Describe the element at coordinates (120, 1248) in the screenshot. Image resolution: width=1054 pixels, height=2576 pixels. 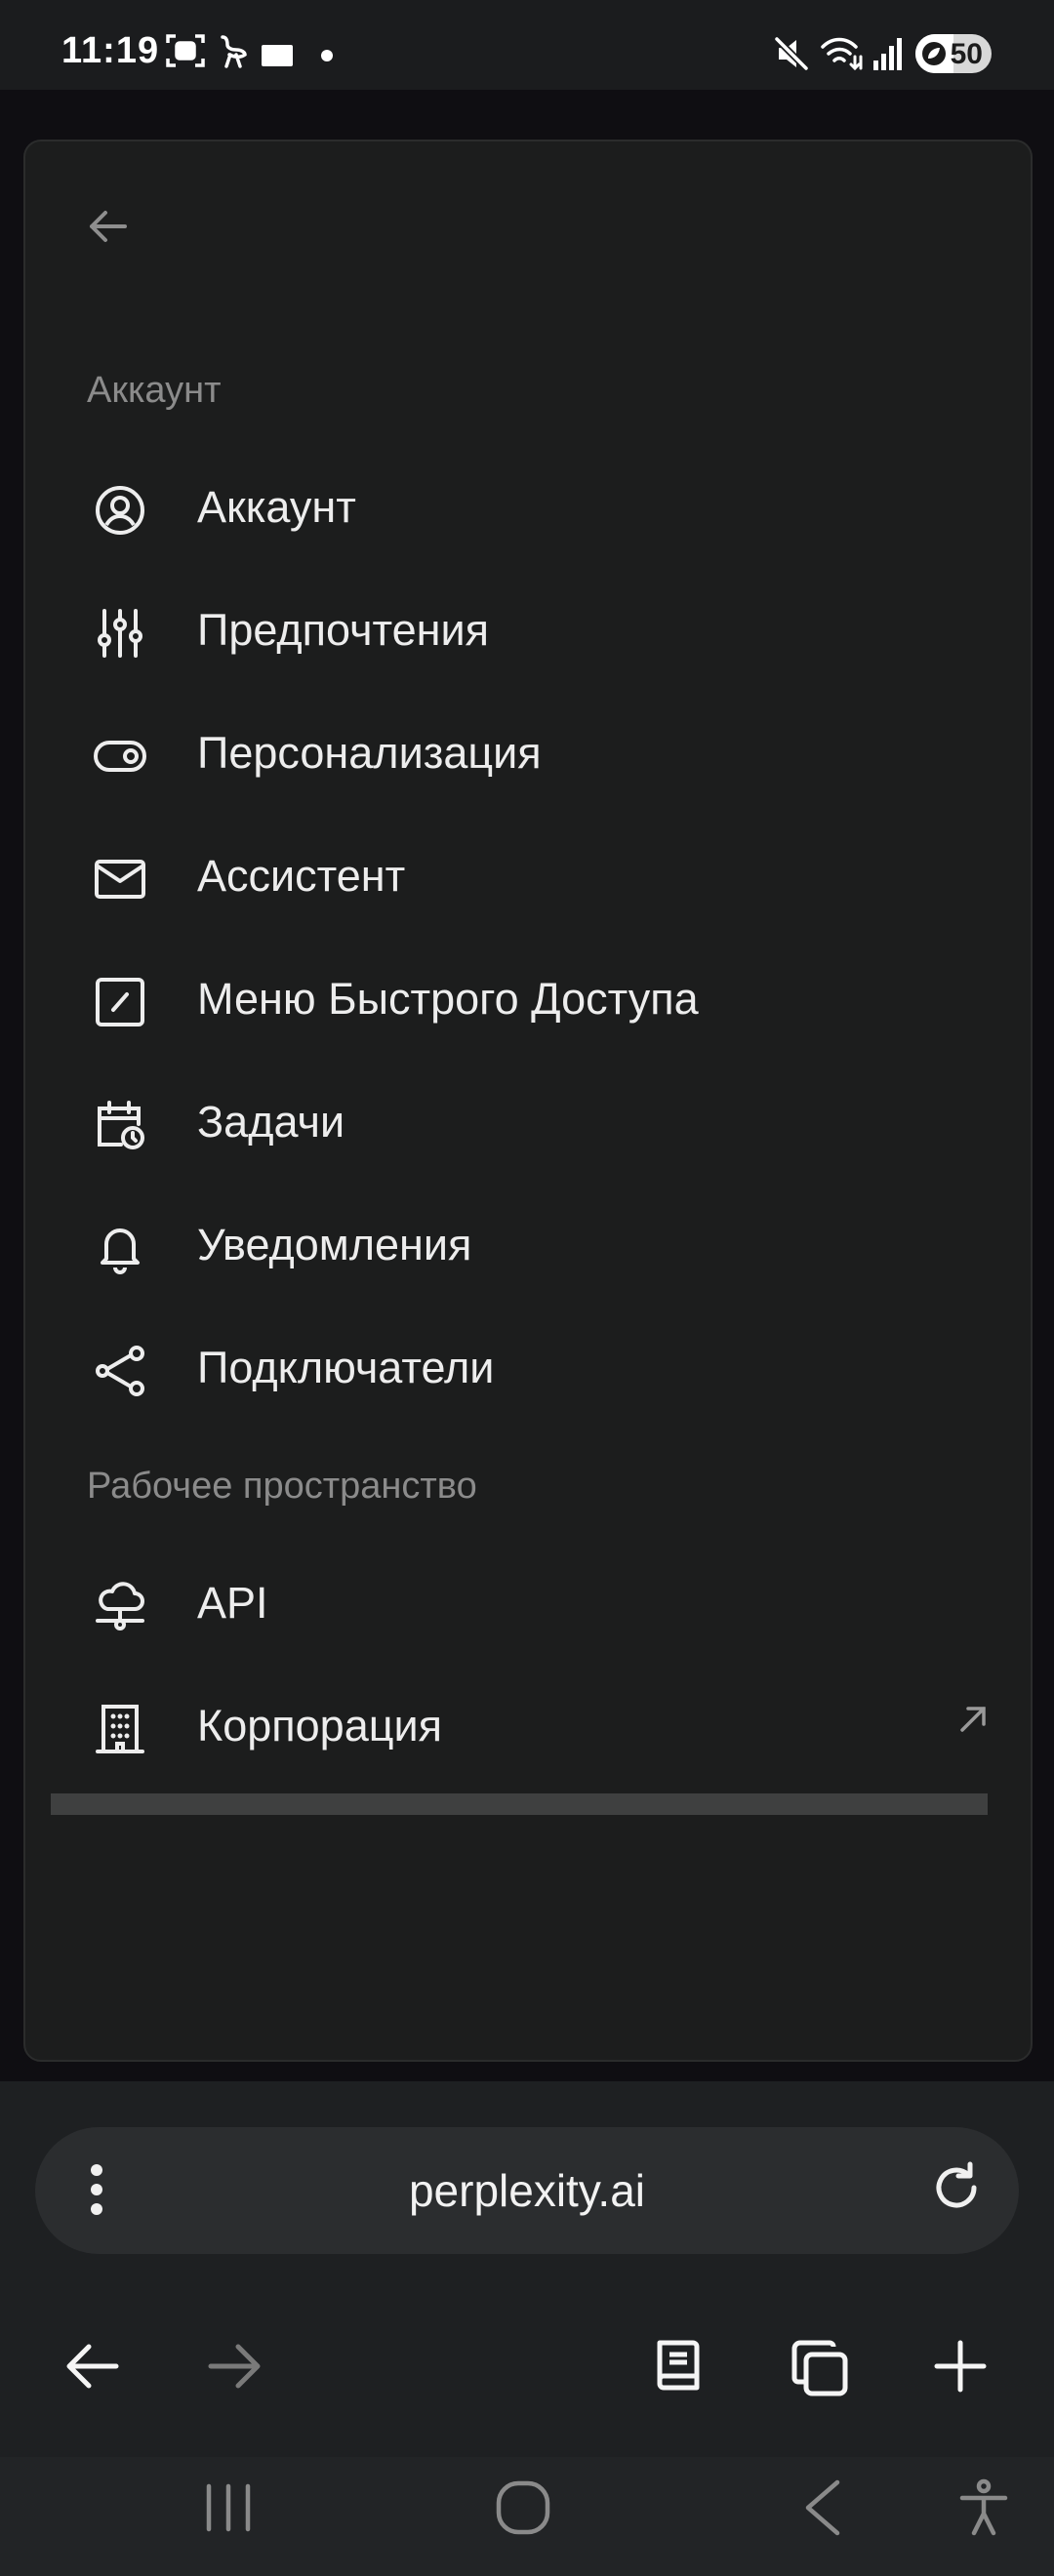
I see `bell-icon` at that location.